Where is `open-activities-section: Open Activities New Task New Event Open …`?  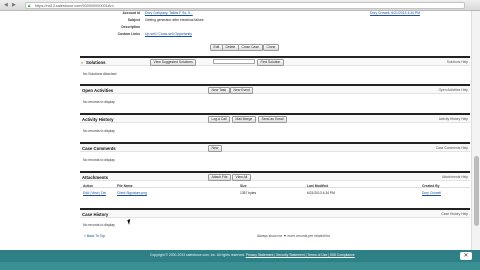
open-activities-section: Open Activities New Task New Event Open … is located at coordinates (275, 97).